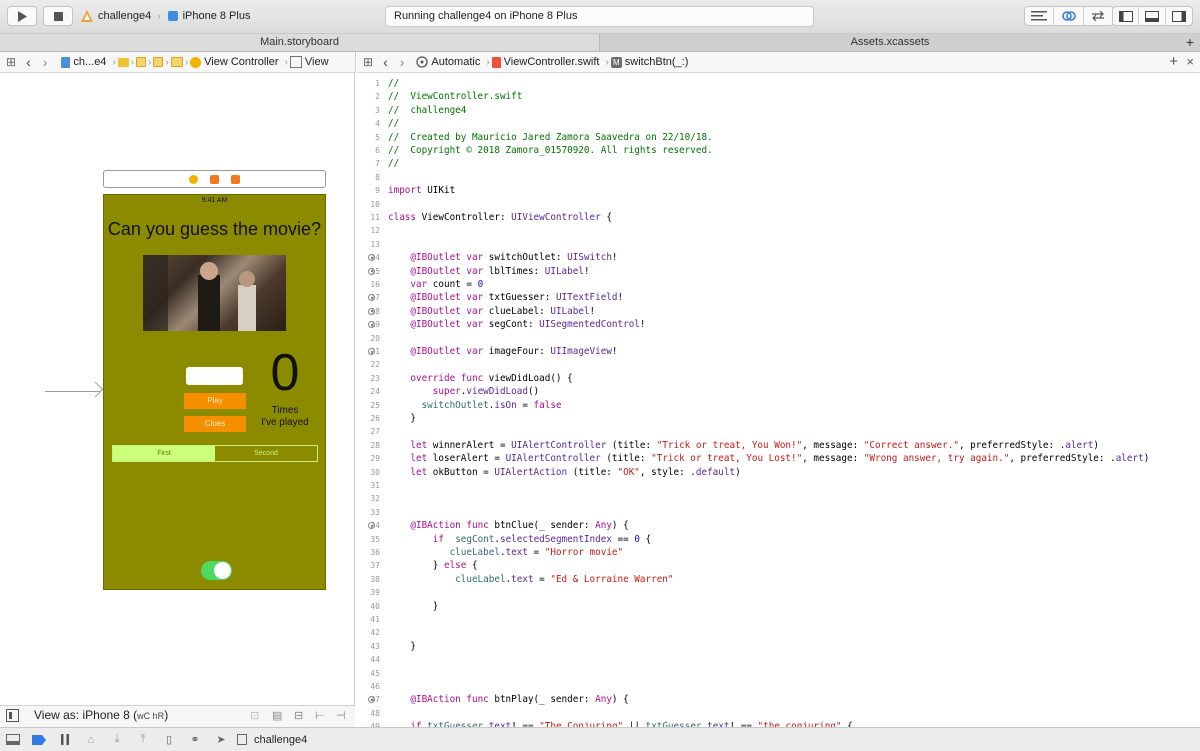 The image size is (1200, 751). I want to click on first-responder-icon, so click(214, 179).